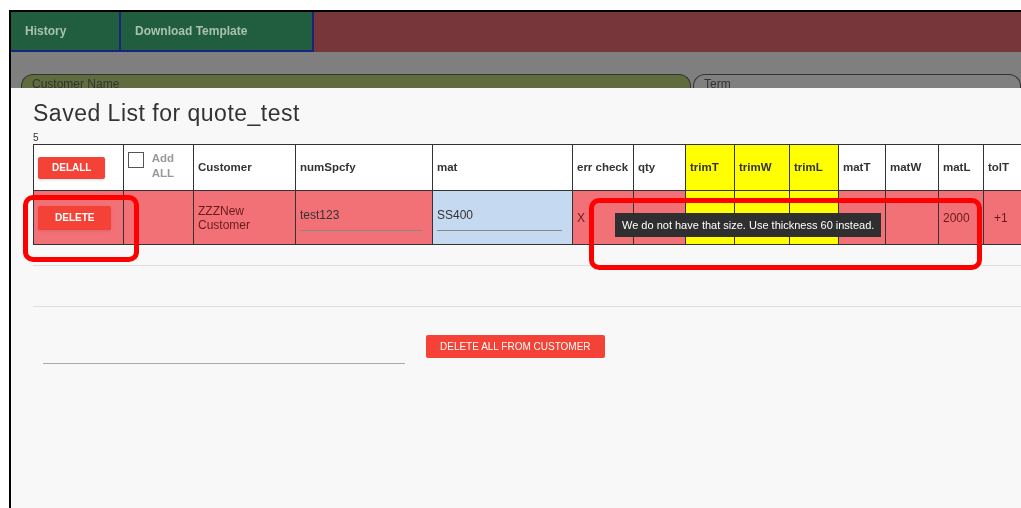  What do you see at coordinates (1001, 217) in the screenshot?
I see `table-cell-text: +1` at bounding box center [1001, 217].